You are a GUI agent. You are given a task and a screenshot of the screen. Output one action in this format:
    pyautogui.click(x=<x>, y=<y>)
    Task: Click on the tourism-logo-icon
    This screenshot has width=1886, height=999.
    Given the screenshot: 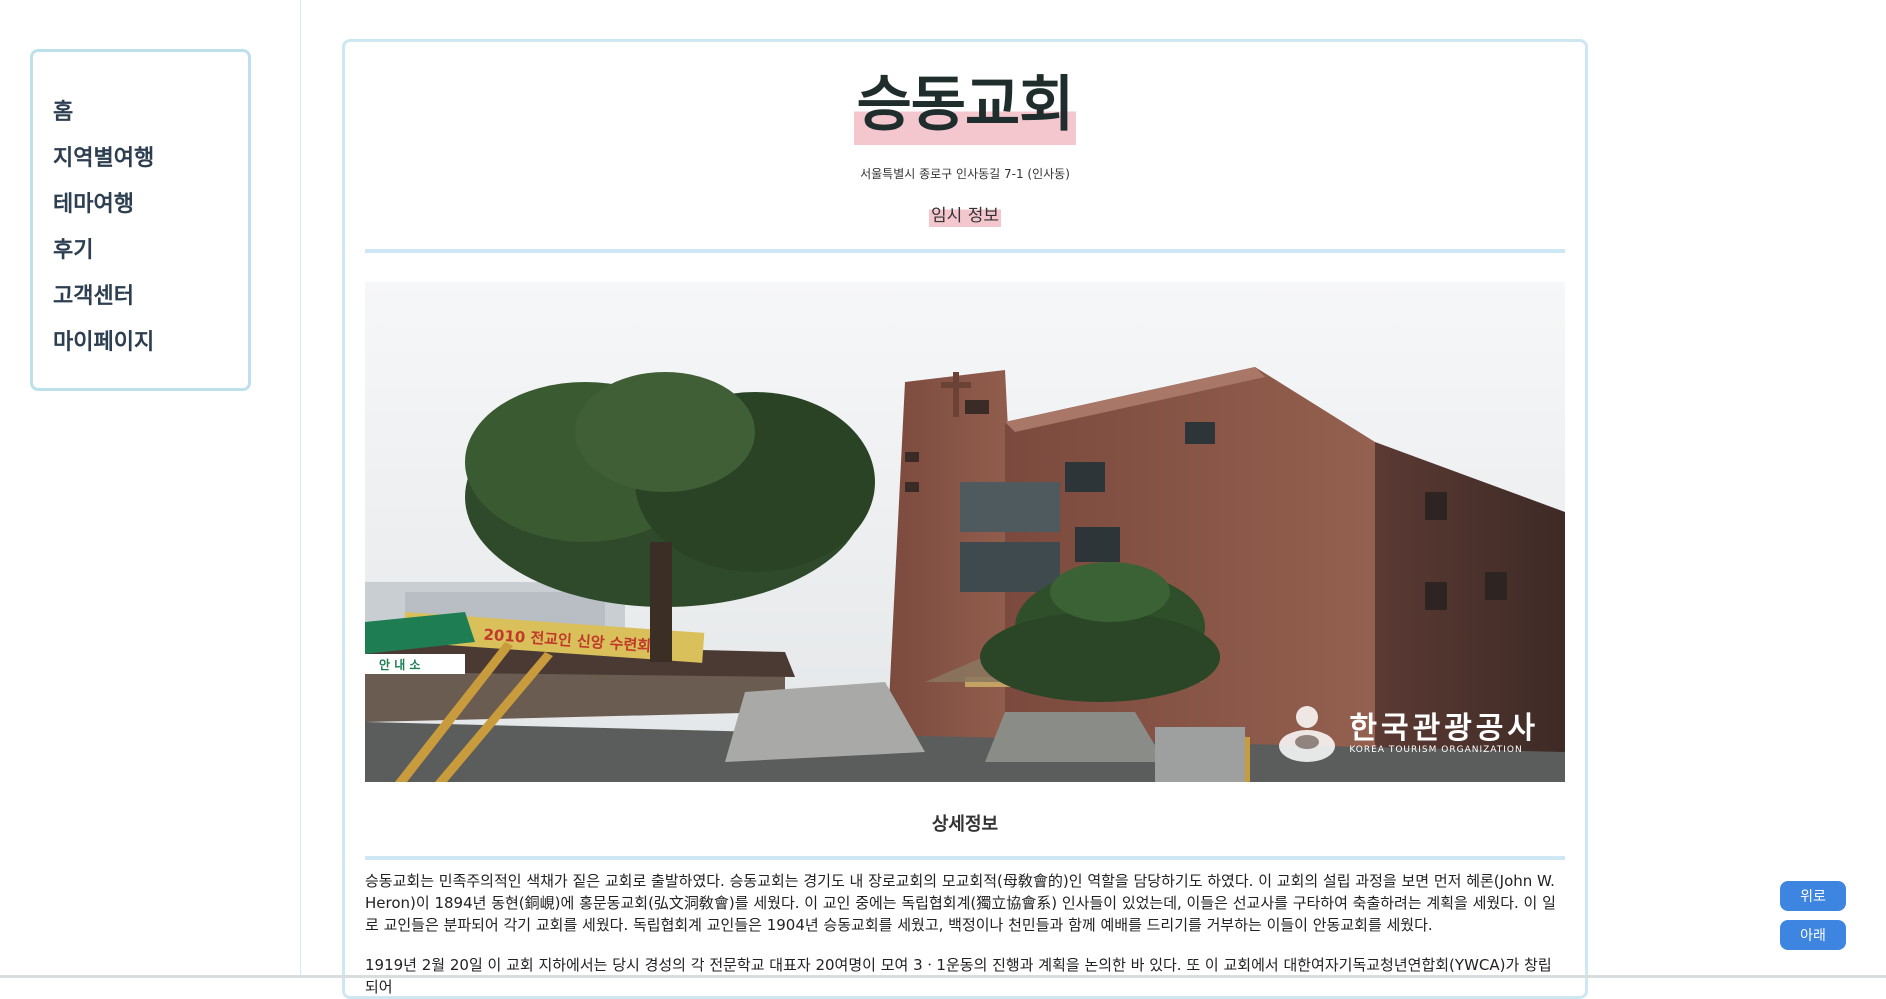 What is the action you would take?
    pyautogui.click(x=1307, y=734)
    